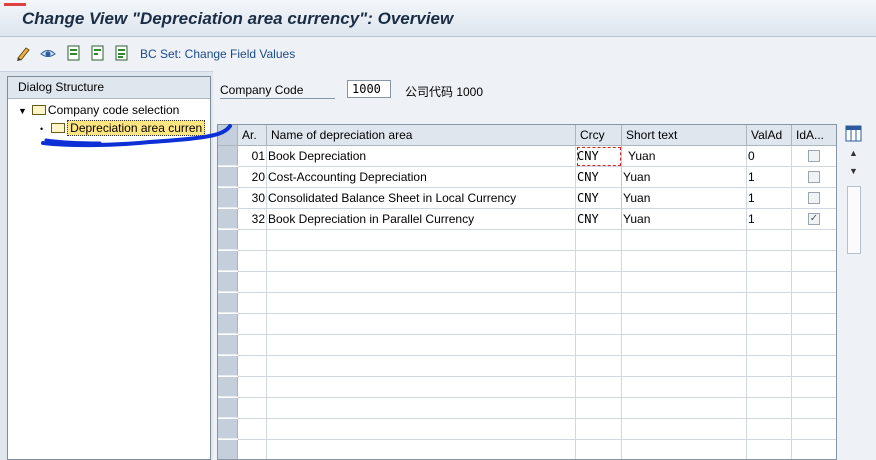 This screenshot has height=460, width=876. What do you see at coordinates (98, 53) in the screenshot?
I see `copy-as-icon` at bounding box center [98, 53].